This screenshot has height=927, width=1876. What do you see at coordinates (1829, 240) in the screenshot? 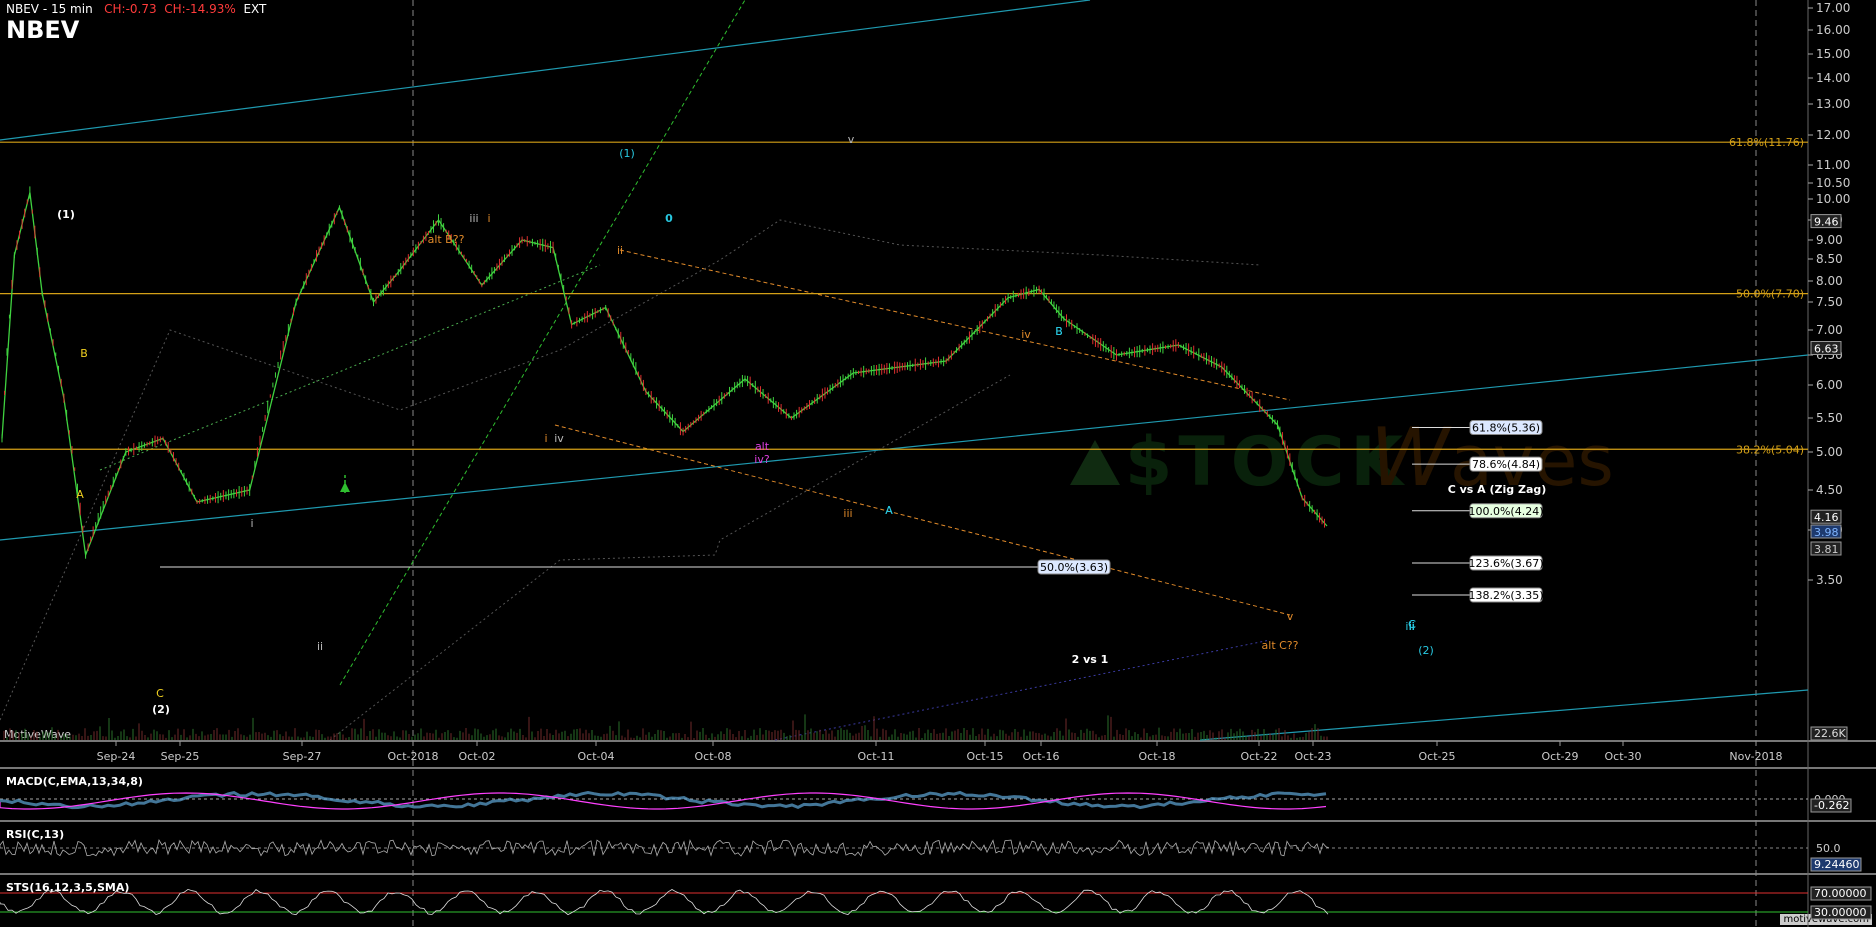
I see `price-tick-label: 9.00` at bounding box center [1829, 240].